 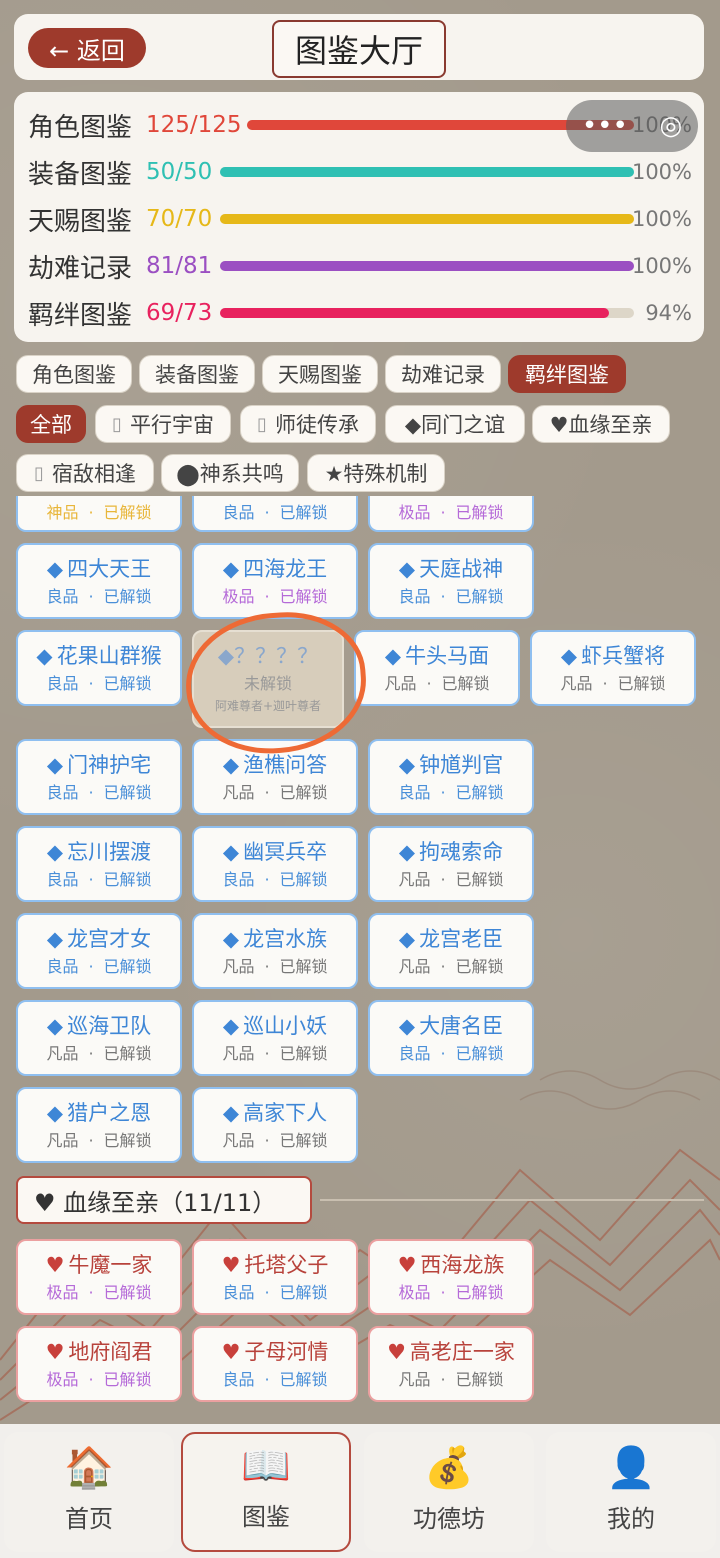 What do you see at coordinates (99, 1364) in the screenshot?
I see `kin-card: ♥ 地府阎君 极品 · 已解锁` at bounding box center [99, 1364].